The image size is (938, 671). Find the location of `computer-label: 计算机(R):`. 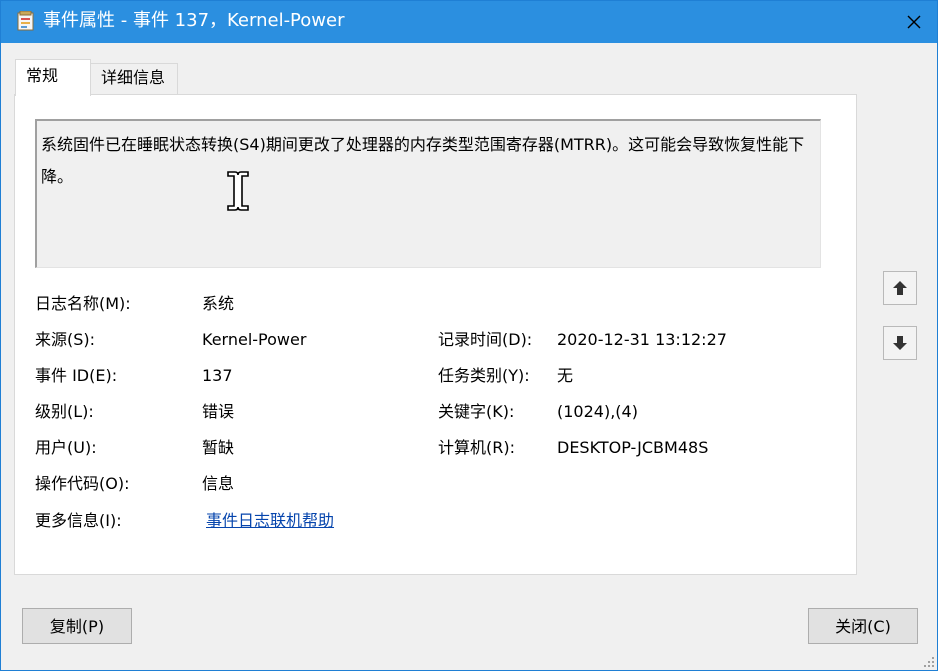

computer-label: 计算机(R): is located at coordinates (476, 447).